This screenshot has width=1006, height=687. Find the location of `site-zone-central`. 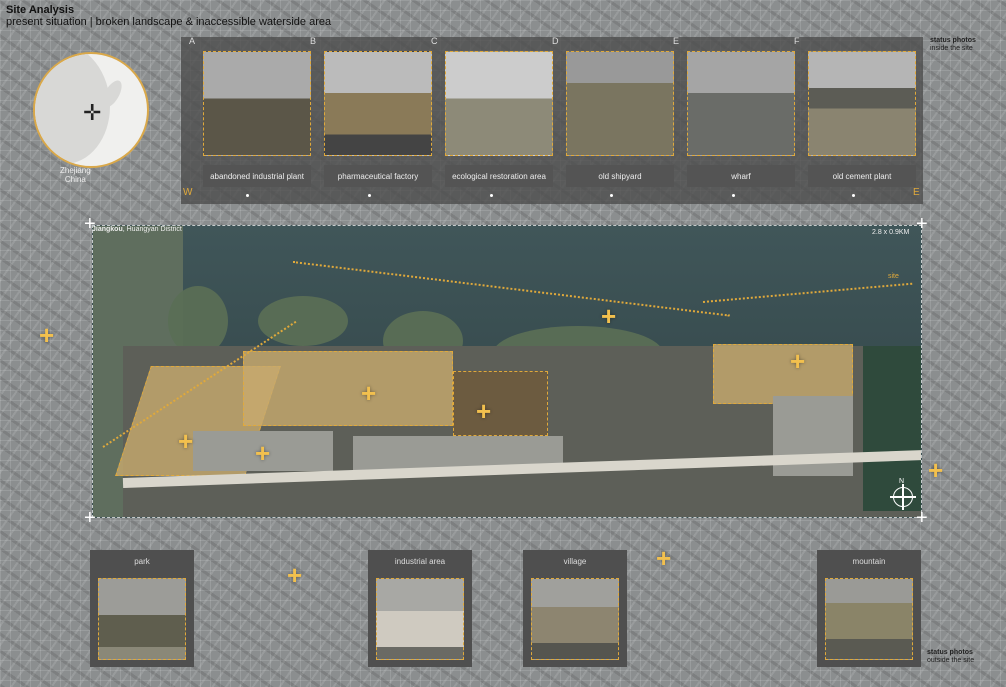

site-zone-central is located at coordinates (348, 388).